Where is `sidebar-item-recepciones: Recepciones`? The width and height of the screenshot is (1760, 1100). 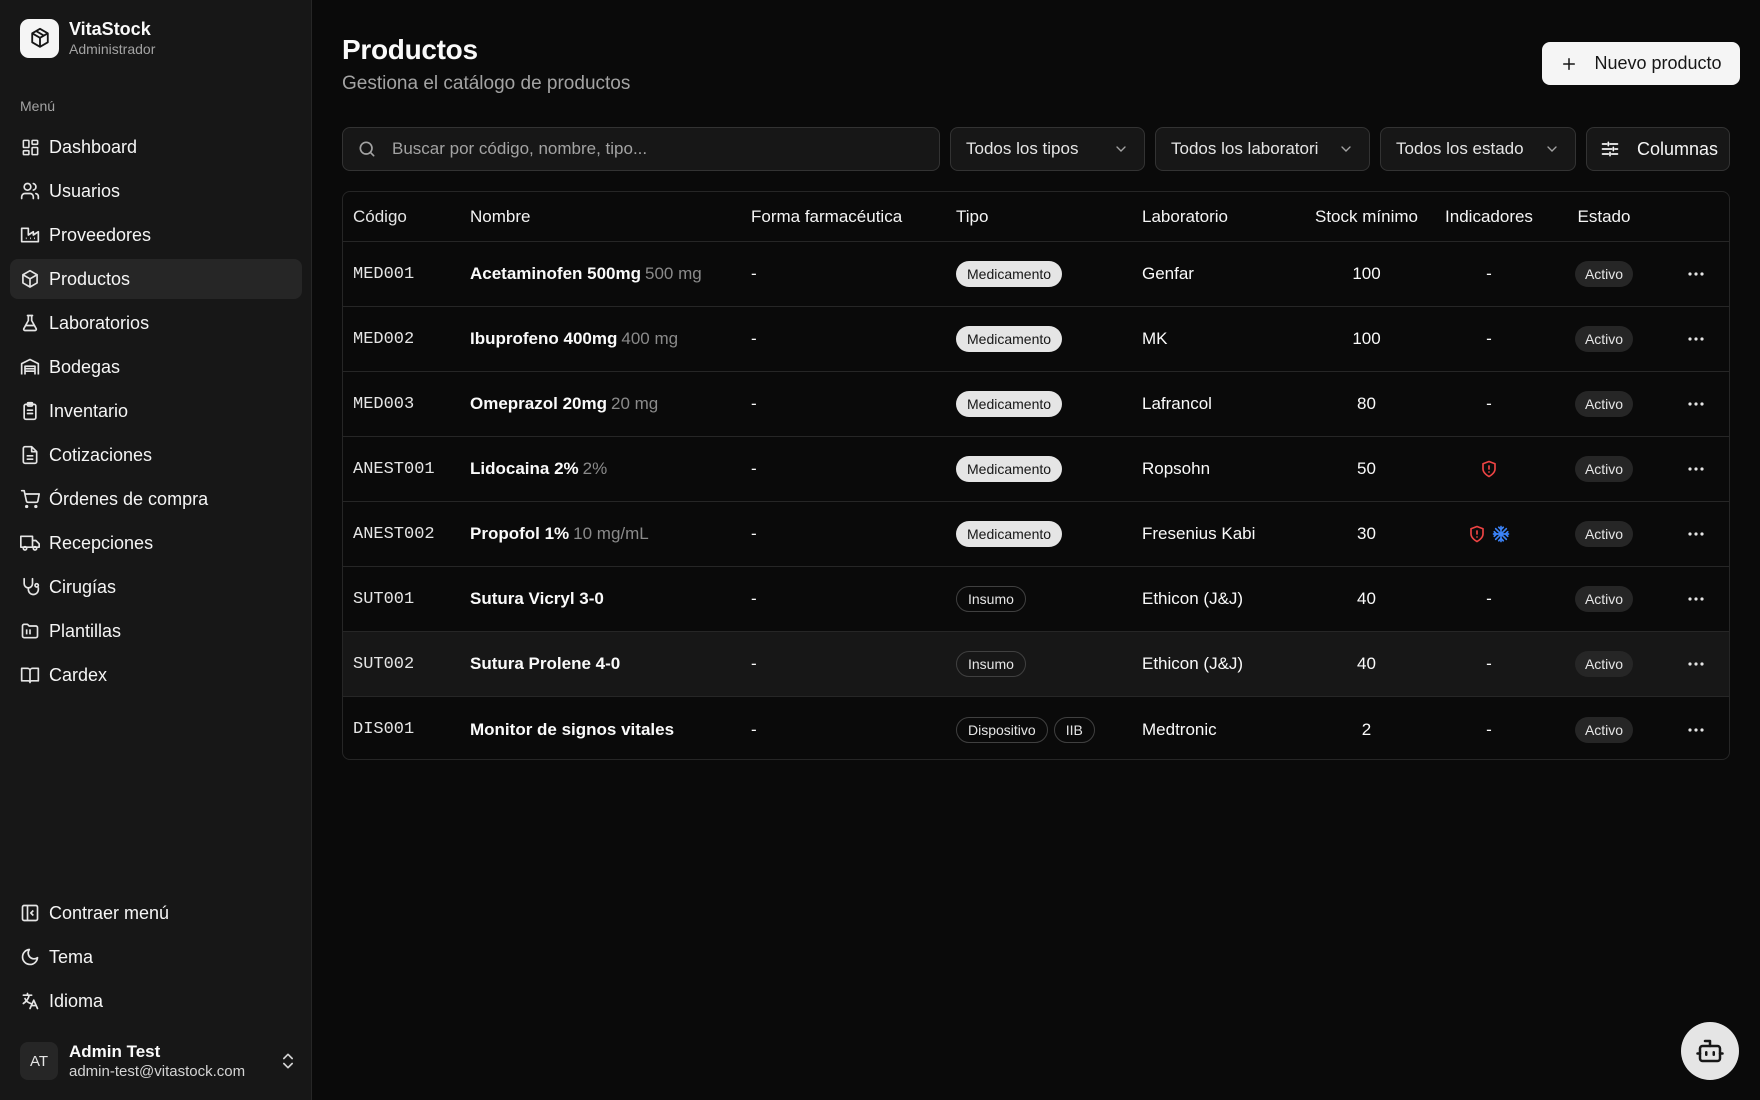 sidebar-item-recepciones: Recepciones is located at coordinates (156, 543).